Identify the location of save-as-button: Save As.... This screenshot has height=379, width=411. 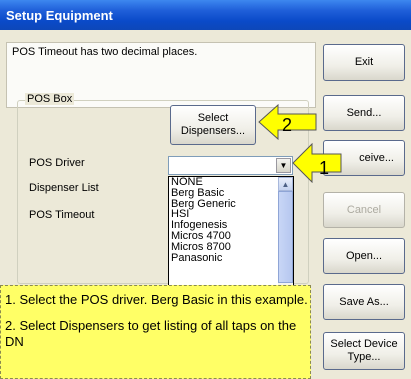
(364, 302).